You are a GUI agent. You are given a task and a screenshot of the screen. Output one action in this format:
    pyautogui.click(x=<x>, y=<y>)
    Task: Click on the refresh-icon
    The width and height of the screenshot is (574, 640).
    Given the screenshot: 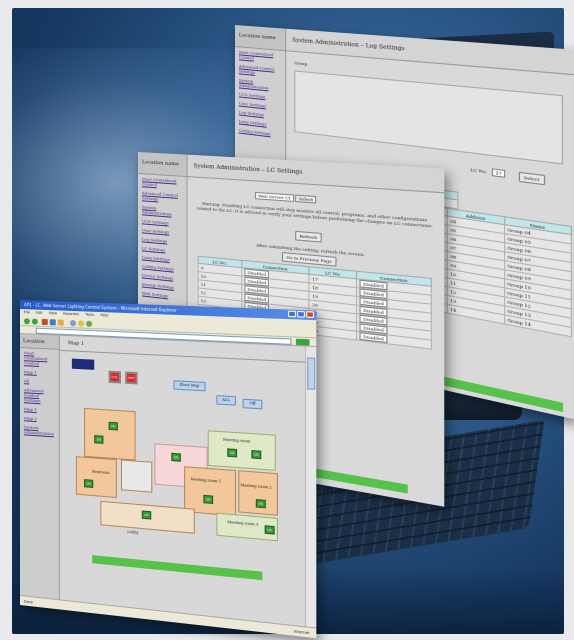 What is the action you would take?
    pyautogui.click(x=52, y=322)
    